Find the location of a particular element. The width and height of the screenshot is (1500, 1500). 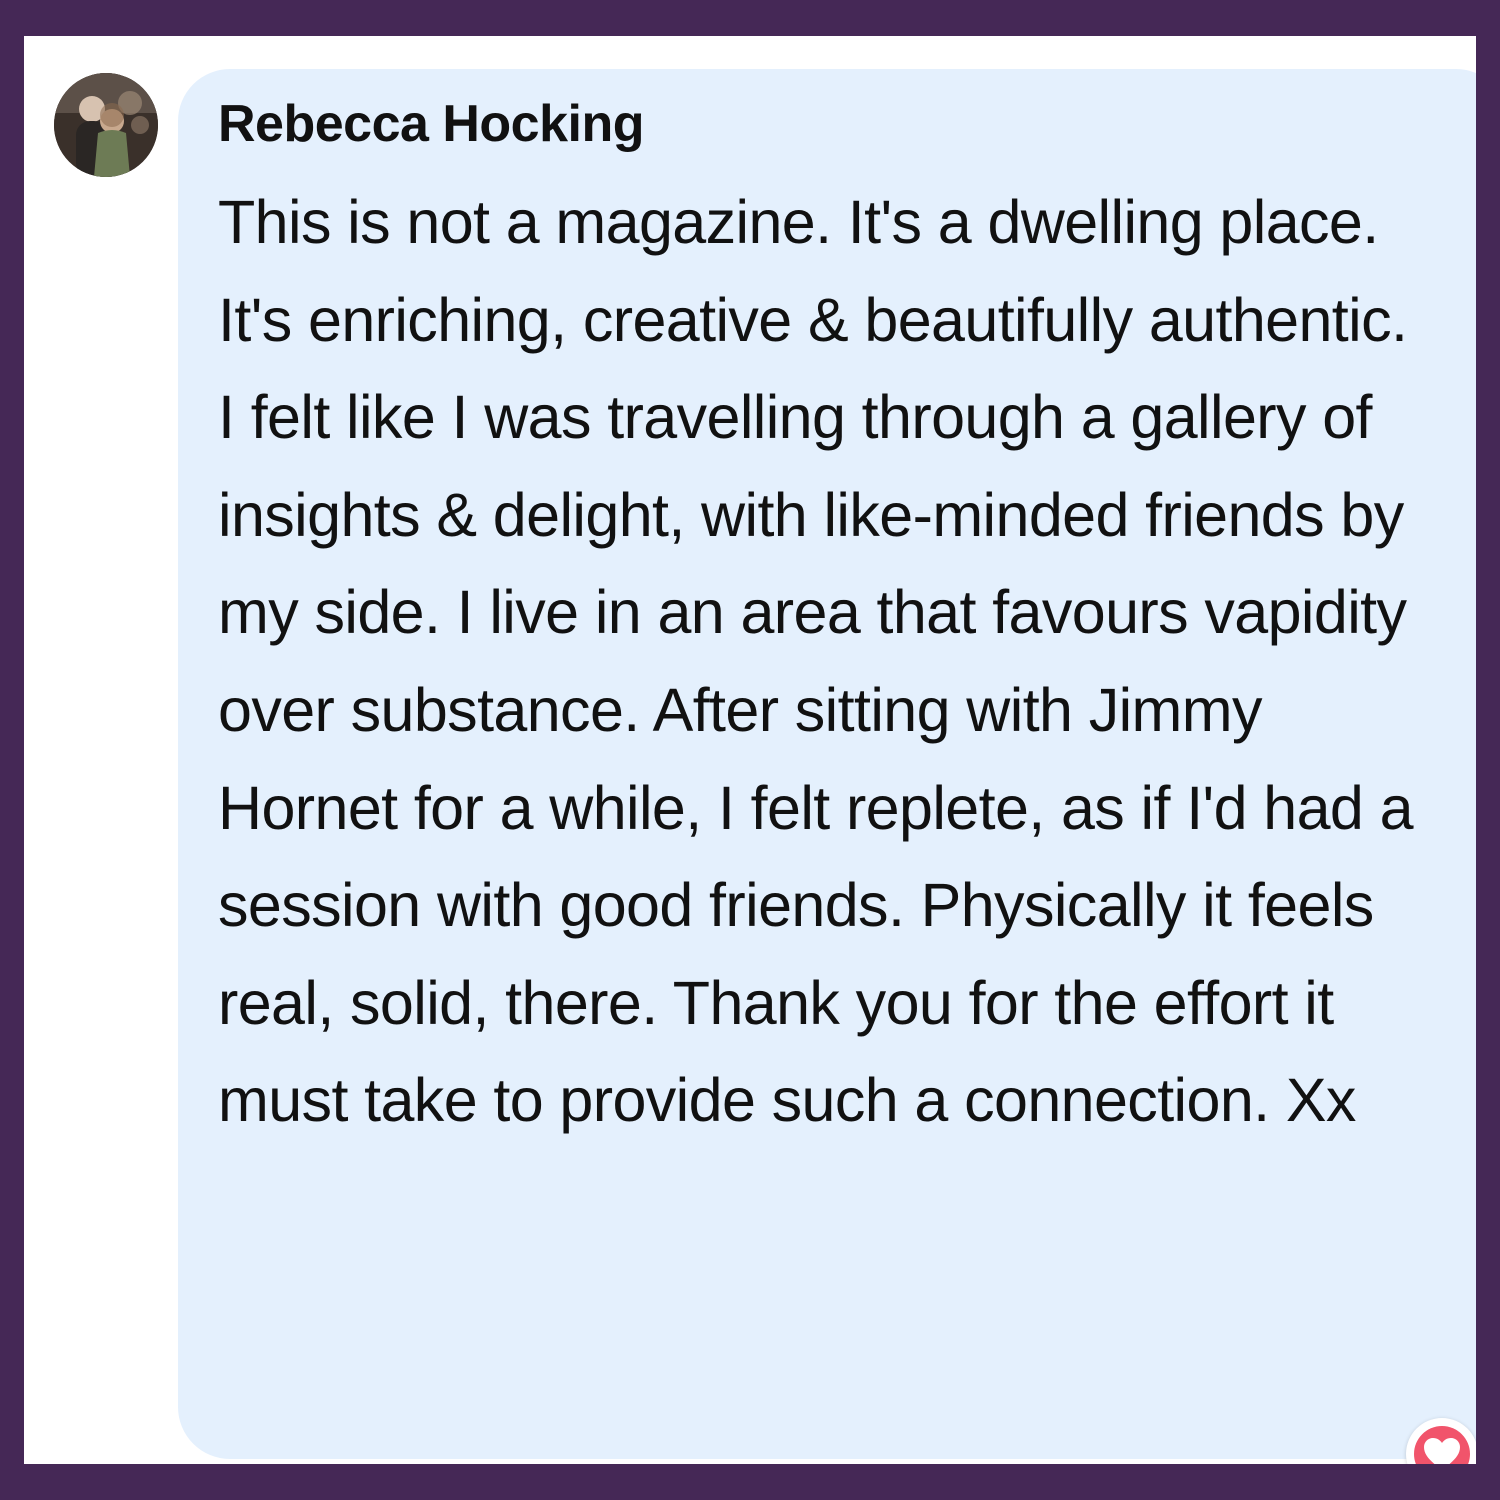

heart-icon is located at coordinates (1442, 1451).